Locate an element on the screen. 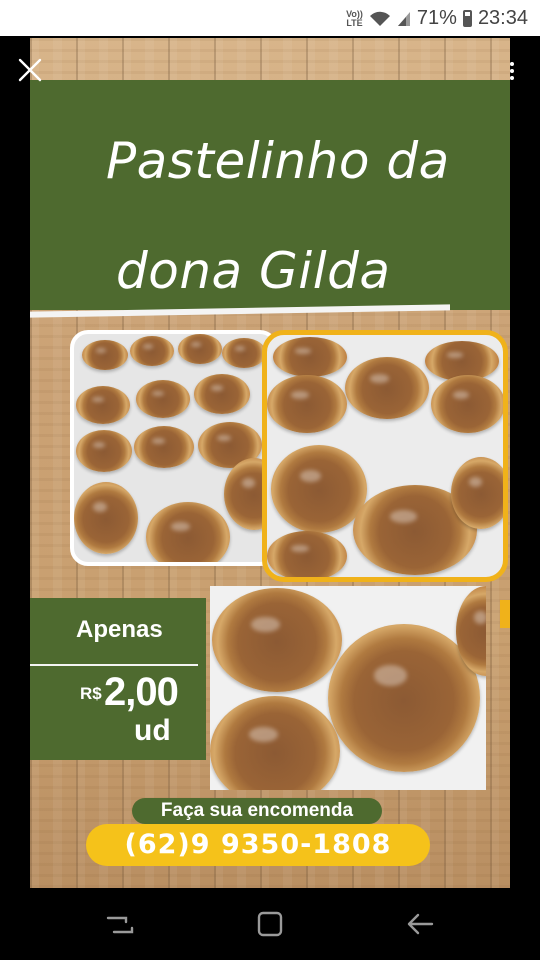 This screenshot has width=540, height=960. phone-number: (62)9 9350-1808 is located at coordinates (258, 845).